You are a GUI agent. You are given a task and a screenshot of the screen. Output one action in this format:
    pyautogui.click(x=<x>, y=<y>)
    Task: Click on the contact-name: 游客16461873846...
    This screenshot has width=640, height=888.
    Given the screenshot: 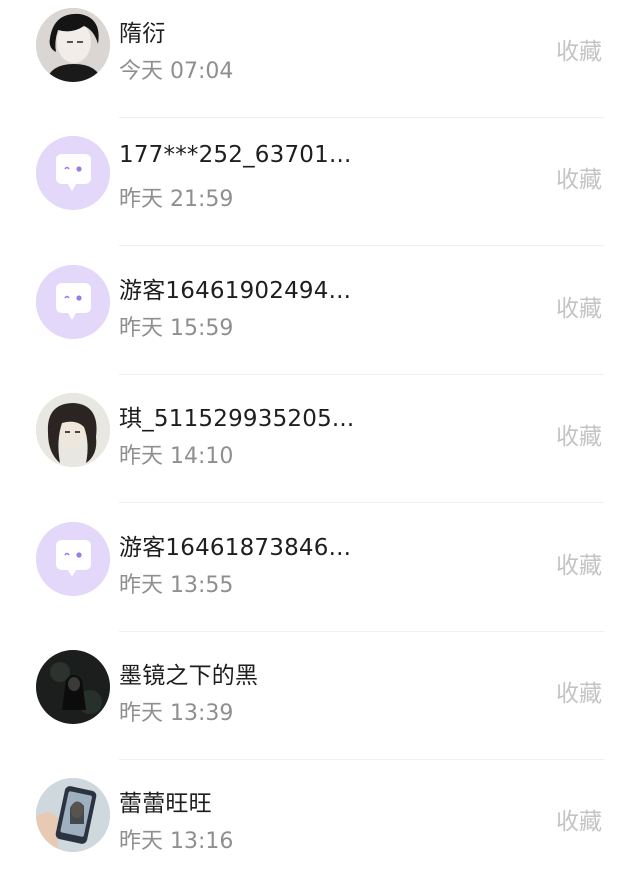 What is the action you would take?
    pyautogui.click(x=235, y=548)
    